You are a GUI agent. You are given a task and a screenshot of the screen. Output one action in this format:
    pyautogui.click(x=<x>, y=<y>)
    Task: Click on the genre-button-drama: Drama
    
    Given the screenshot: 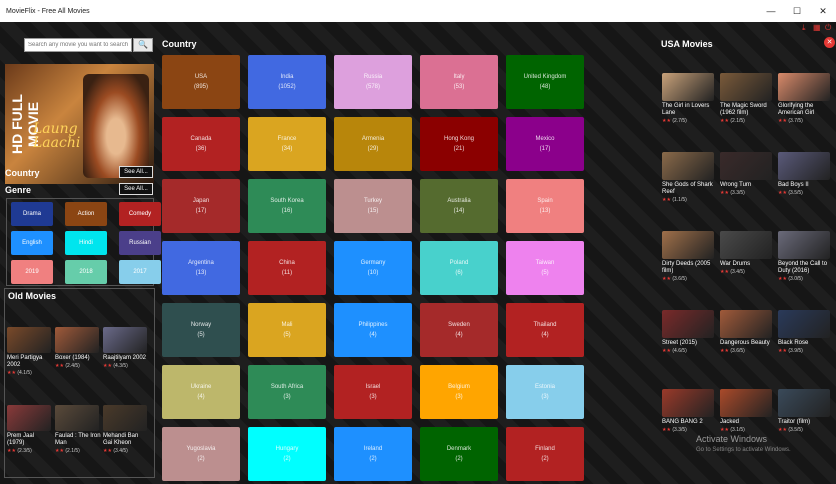 What is the action you would take?
    pyautogui.click(x=32, y=214)
    